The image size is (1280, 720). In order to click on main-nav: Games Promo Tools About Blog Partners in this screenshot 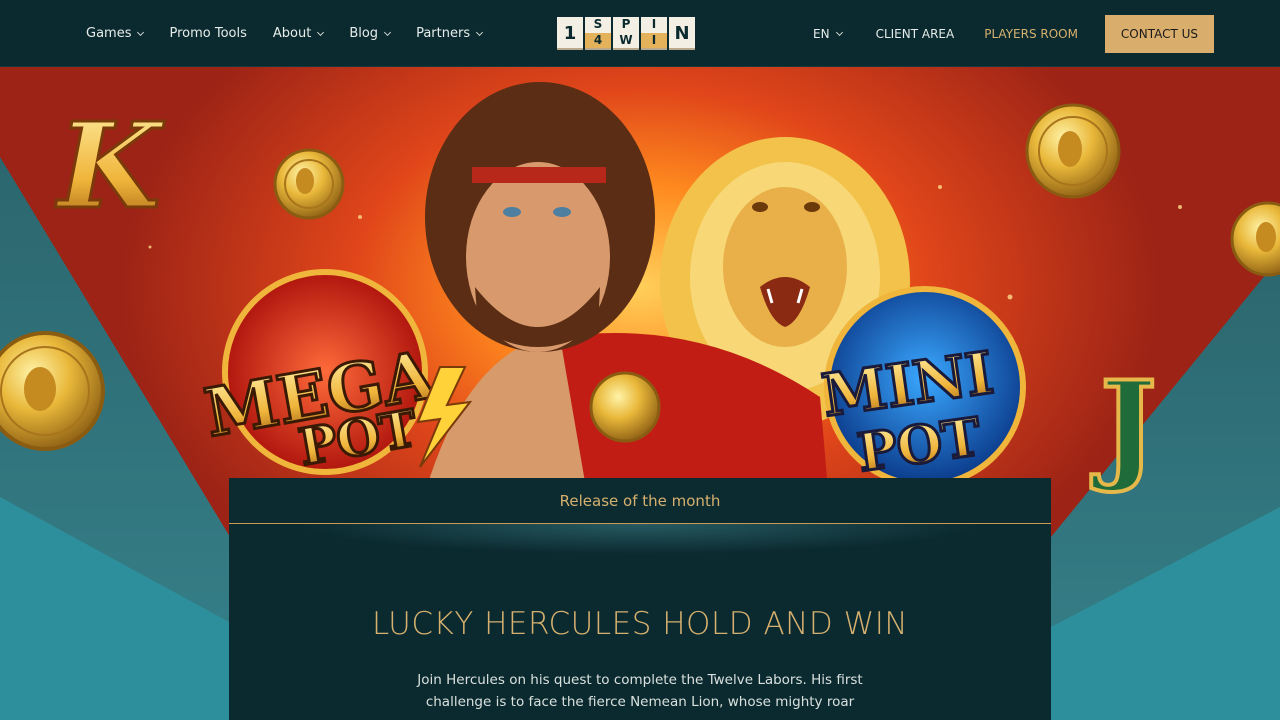, I will do `click(297, 33)`.